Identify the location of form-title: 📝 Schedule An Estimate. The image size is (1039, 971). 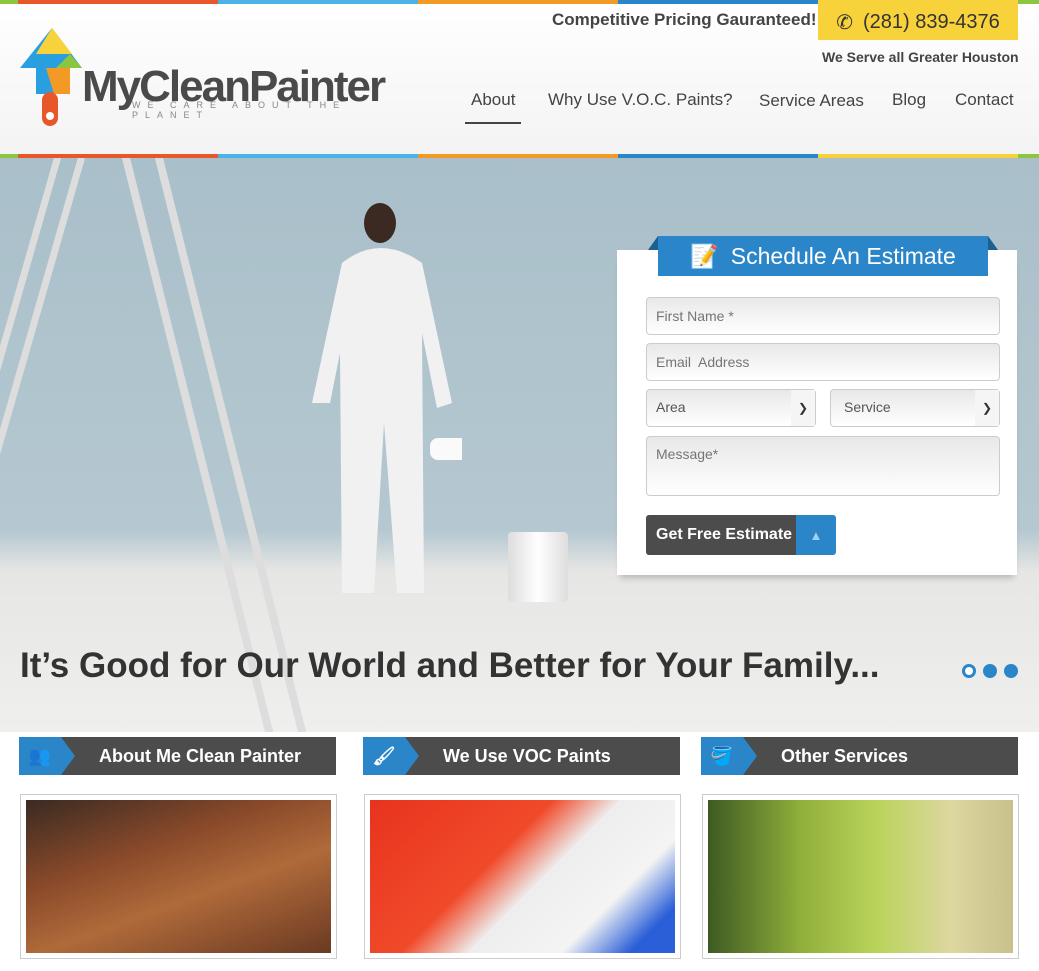
(823, 256).